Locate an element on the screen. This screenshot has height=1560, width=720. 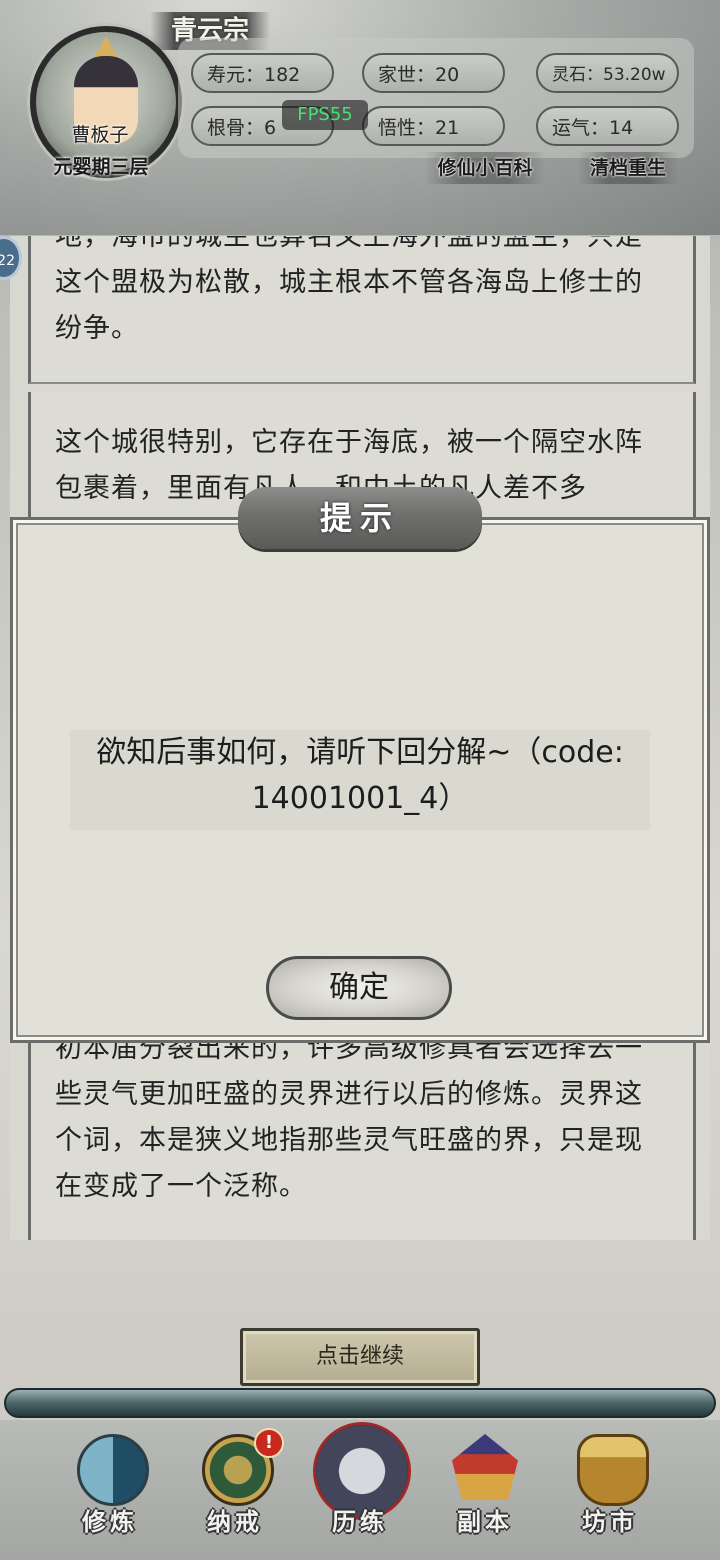
nav-market: 坊市 is located at coordinates (610, 1492).